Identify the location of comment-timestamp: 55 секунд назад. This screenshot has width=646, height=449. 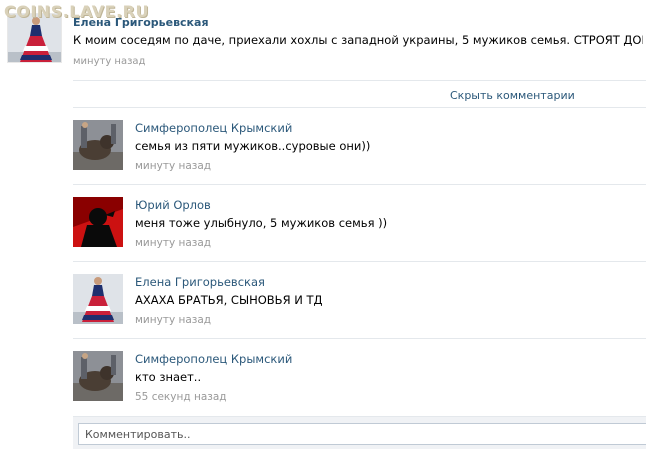
(181, 397).